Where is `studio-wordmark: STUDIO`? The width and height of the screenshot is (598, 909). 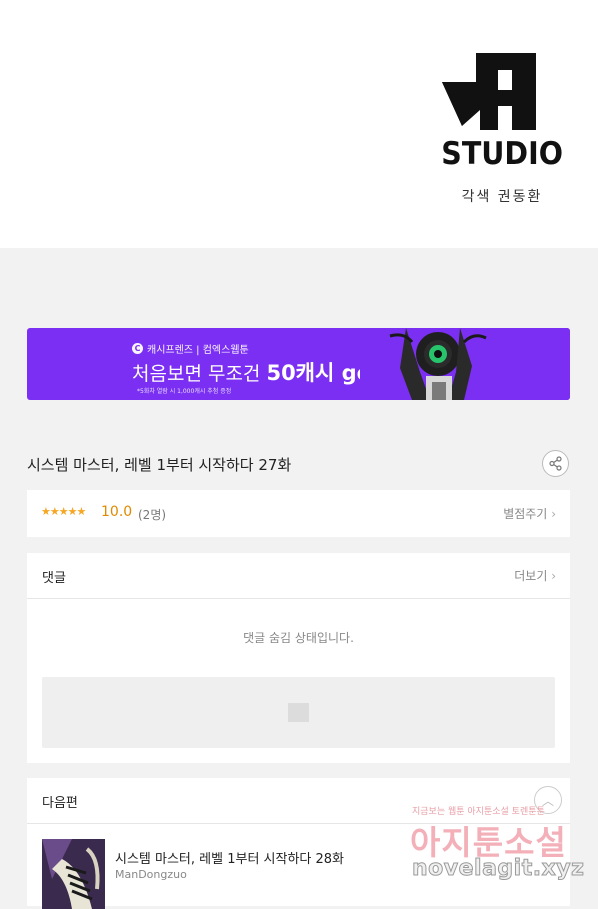
studio-wordmark: STUDIO is located at coordinates (502, 154).